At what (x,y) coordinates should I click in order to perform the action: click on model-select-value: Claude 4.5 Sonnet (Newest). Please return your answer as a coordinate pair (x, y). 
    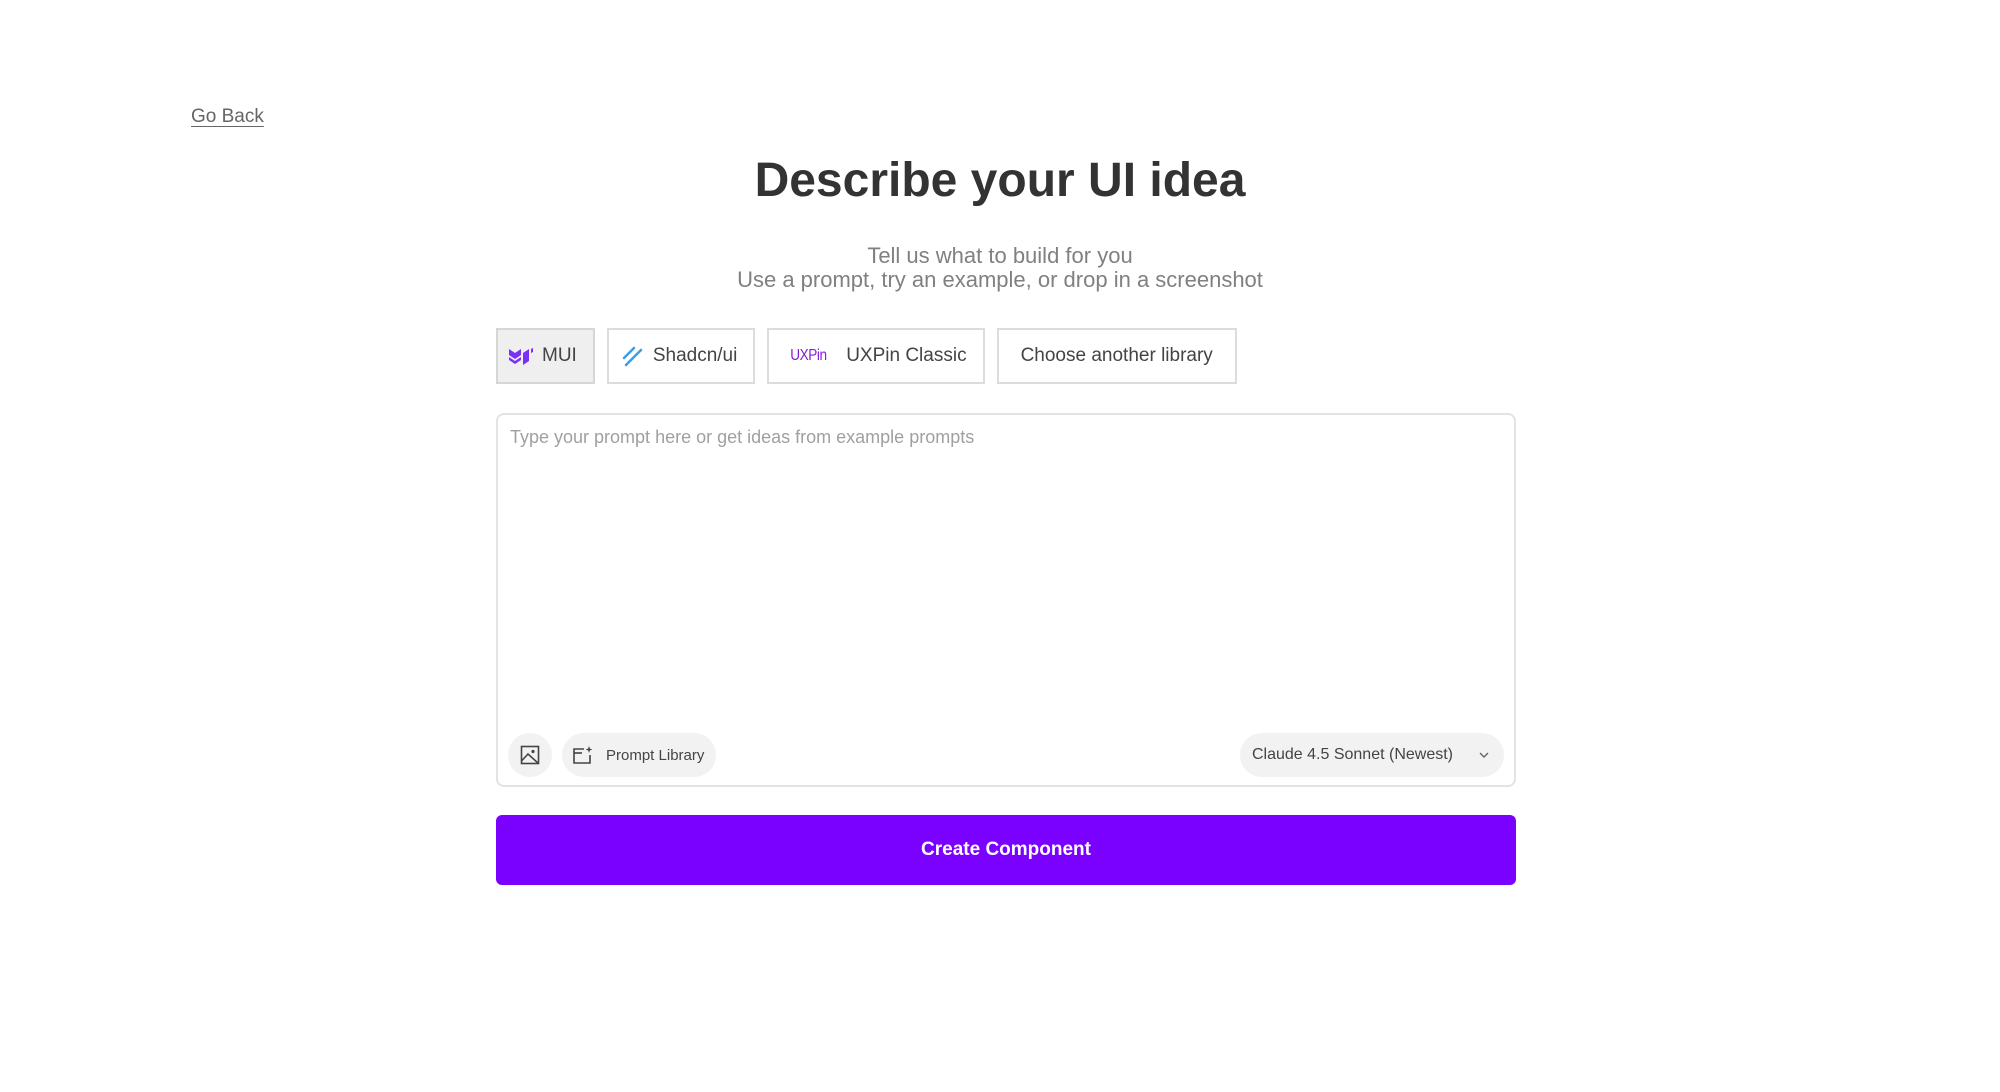
    Looking at the image, I should click on (1352, 754).